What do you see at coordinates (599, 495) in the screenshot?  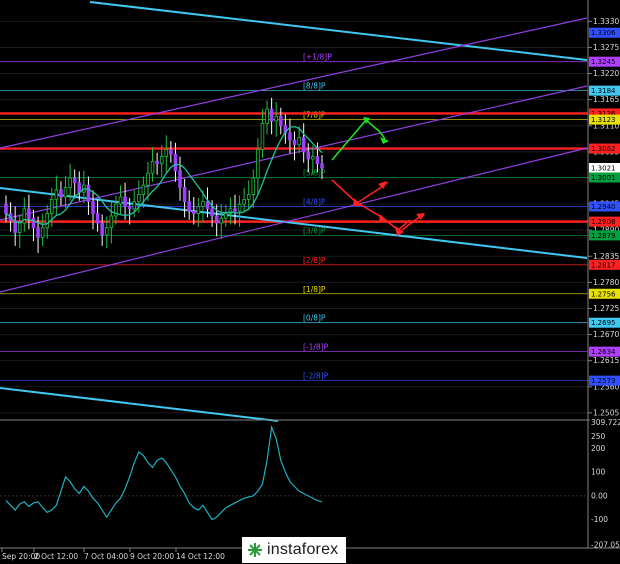 I see `oscillator-tick-label: 0.00` at bounding box center [599, 495].